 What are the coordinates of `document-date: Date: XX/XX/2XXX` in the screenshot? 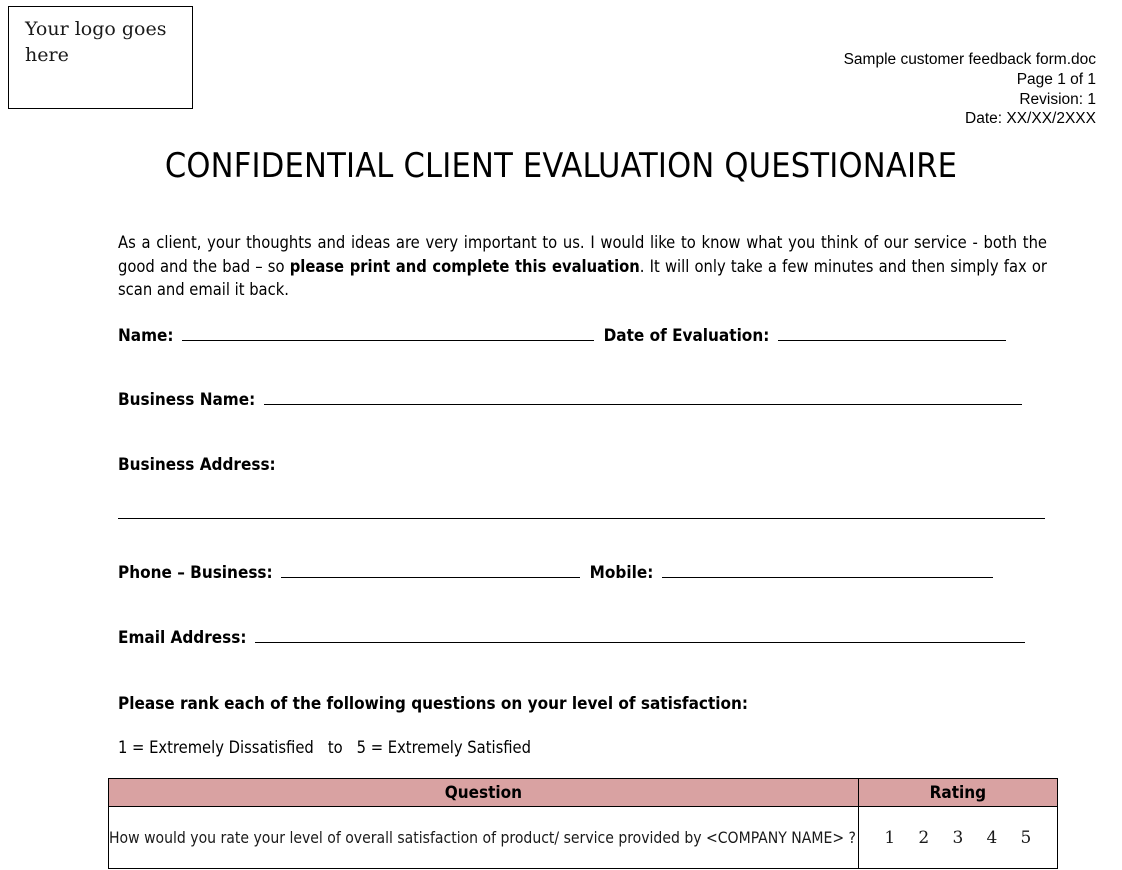 It's located at (1030, 119).